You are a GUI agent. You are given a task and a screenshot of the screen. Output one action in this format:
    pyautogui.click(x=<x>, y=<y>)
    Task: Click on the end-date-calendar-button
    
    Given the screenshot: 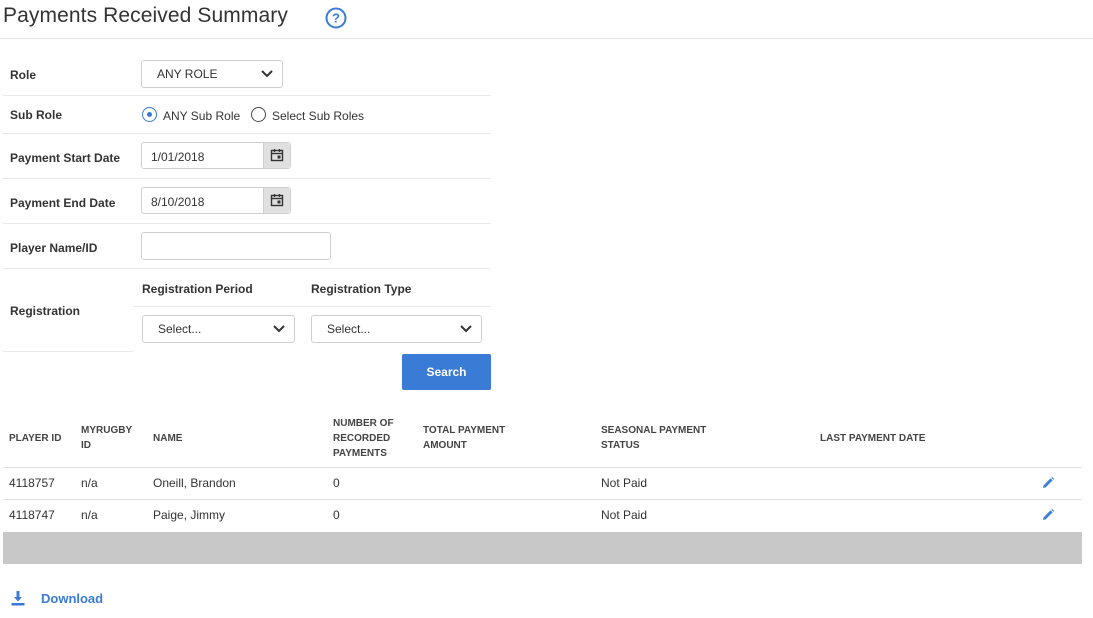 What is the action you would take?
    pyautogui.click(x=276, y=200)
    